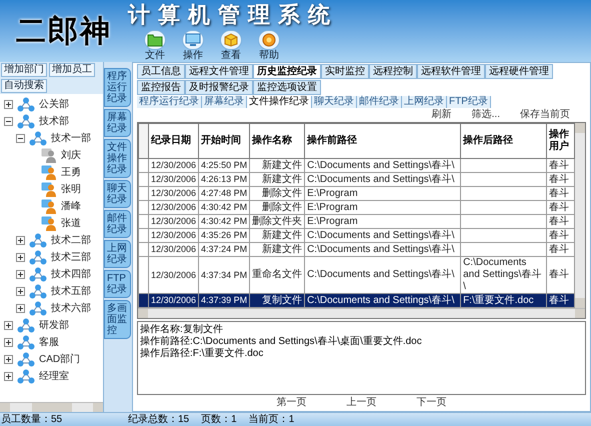 This screenshot has width=591, height=426. I want to click on table-row: 12/30/2006 4:26:13 PM 新建文件 C:\Documents and Settings\春斗\ 春斗, so click(356, 179).